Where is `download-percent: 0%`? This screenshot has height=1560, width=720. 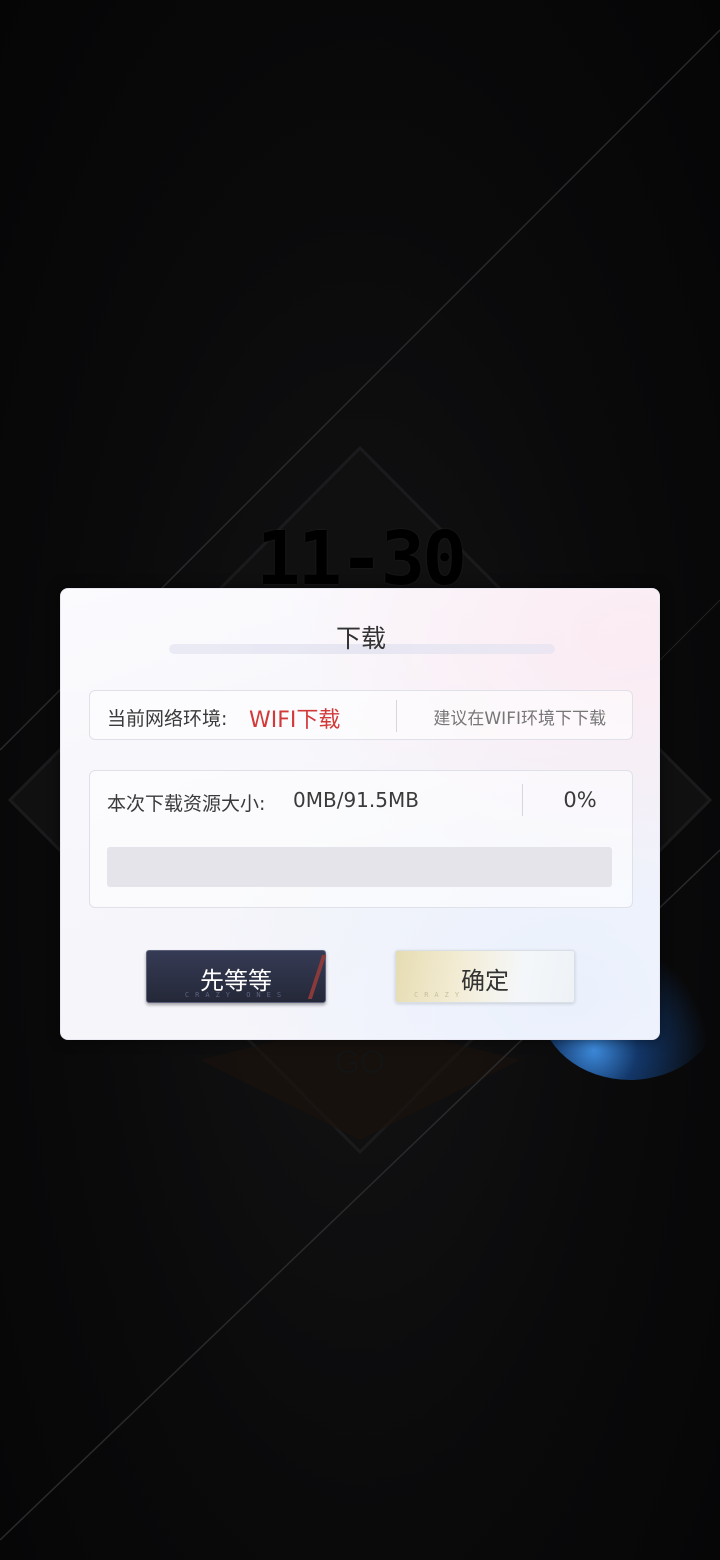 download-percent: 0% is located at coordinates (580, 800).